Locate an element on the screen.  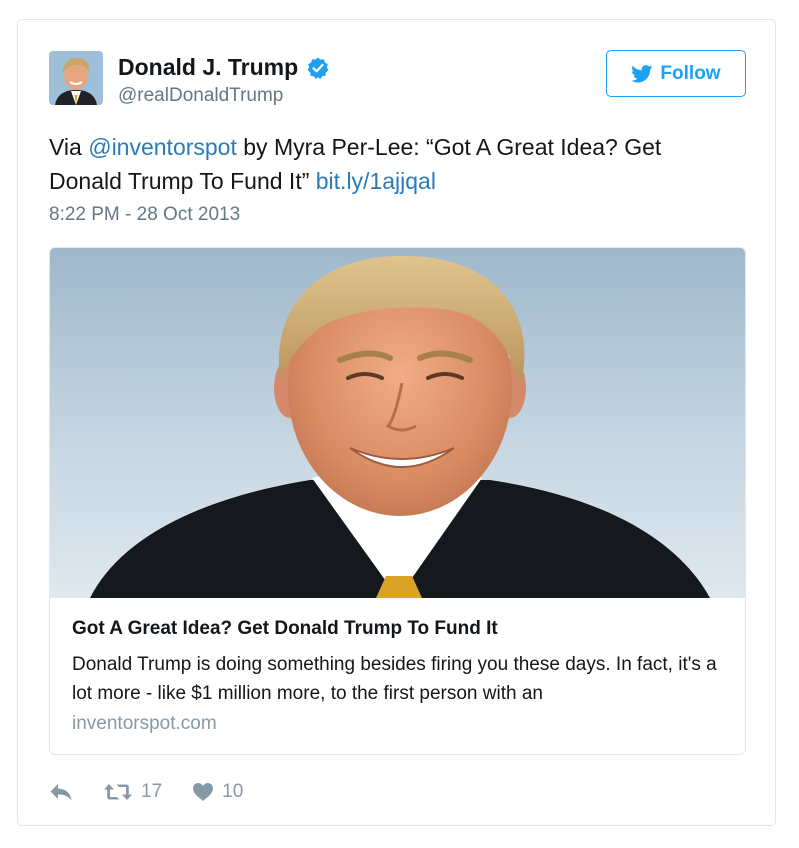
timestamp: 8:22 PM - 28 Oct 2013 is located at coordinates (144, 215).